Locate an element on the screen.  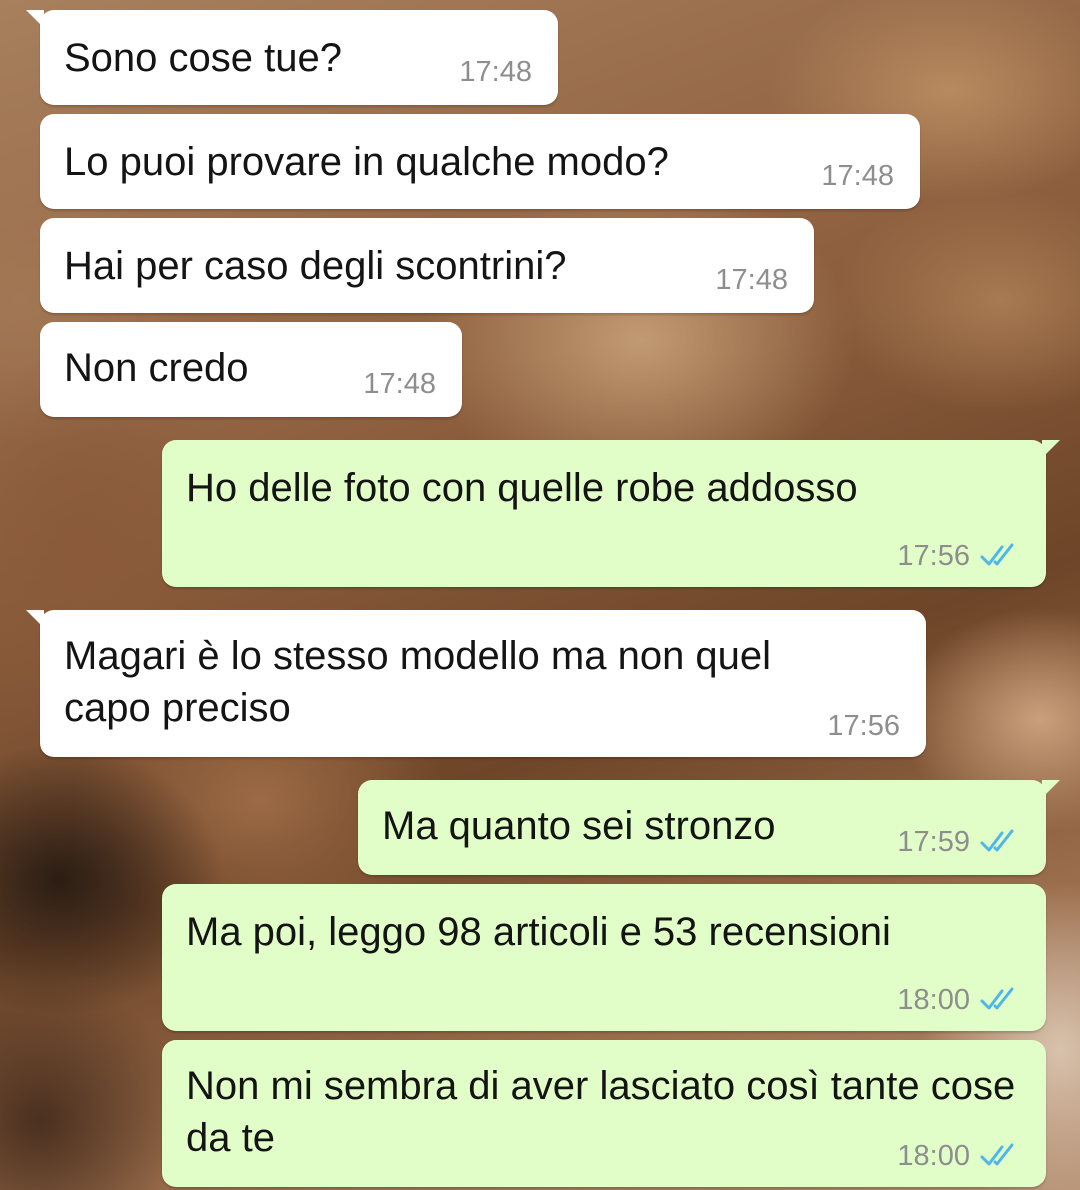
message-text: Lo puoi provare in qualche modo? is located at coordinates (366, 162).